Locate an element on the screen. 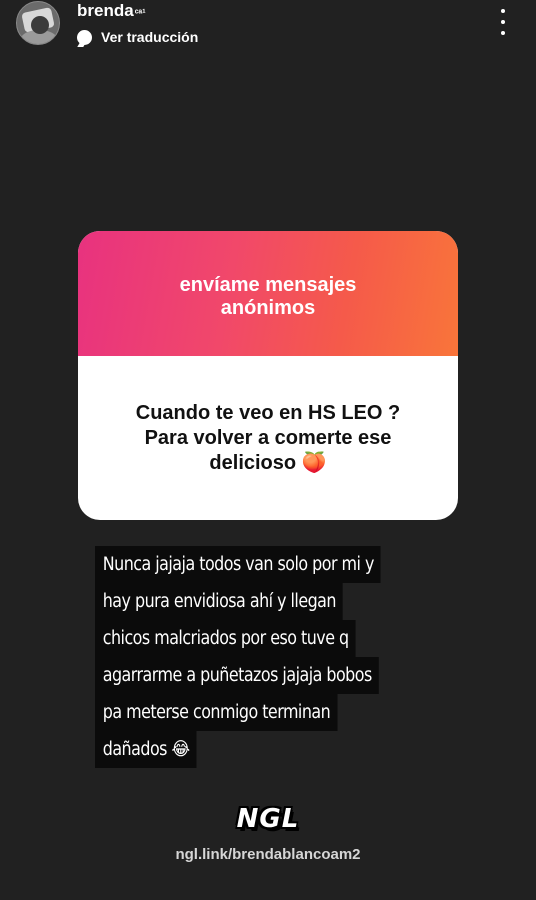 The width and height of the screenshot is (536, 900). reply-line: chicos malcriados por eso tuve q is located at coordinates (225, 638).